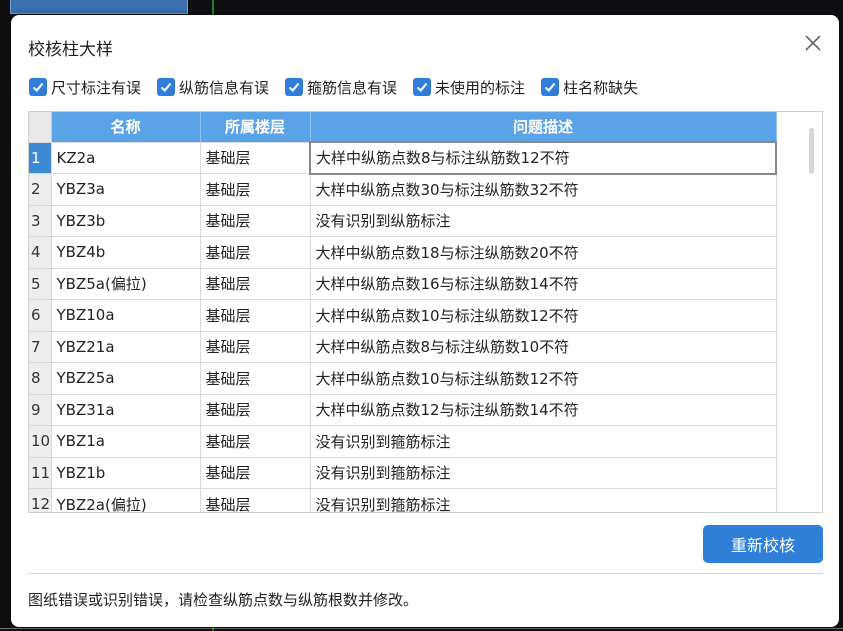 The height and width of the screenshot is (631, 843). What do you see at coordinates (543, 127) in the screenshot?
I see `column-header-description: 问题描述` at bounding box center [543, 127].